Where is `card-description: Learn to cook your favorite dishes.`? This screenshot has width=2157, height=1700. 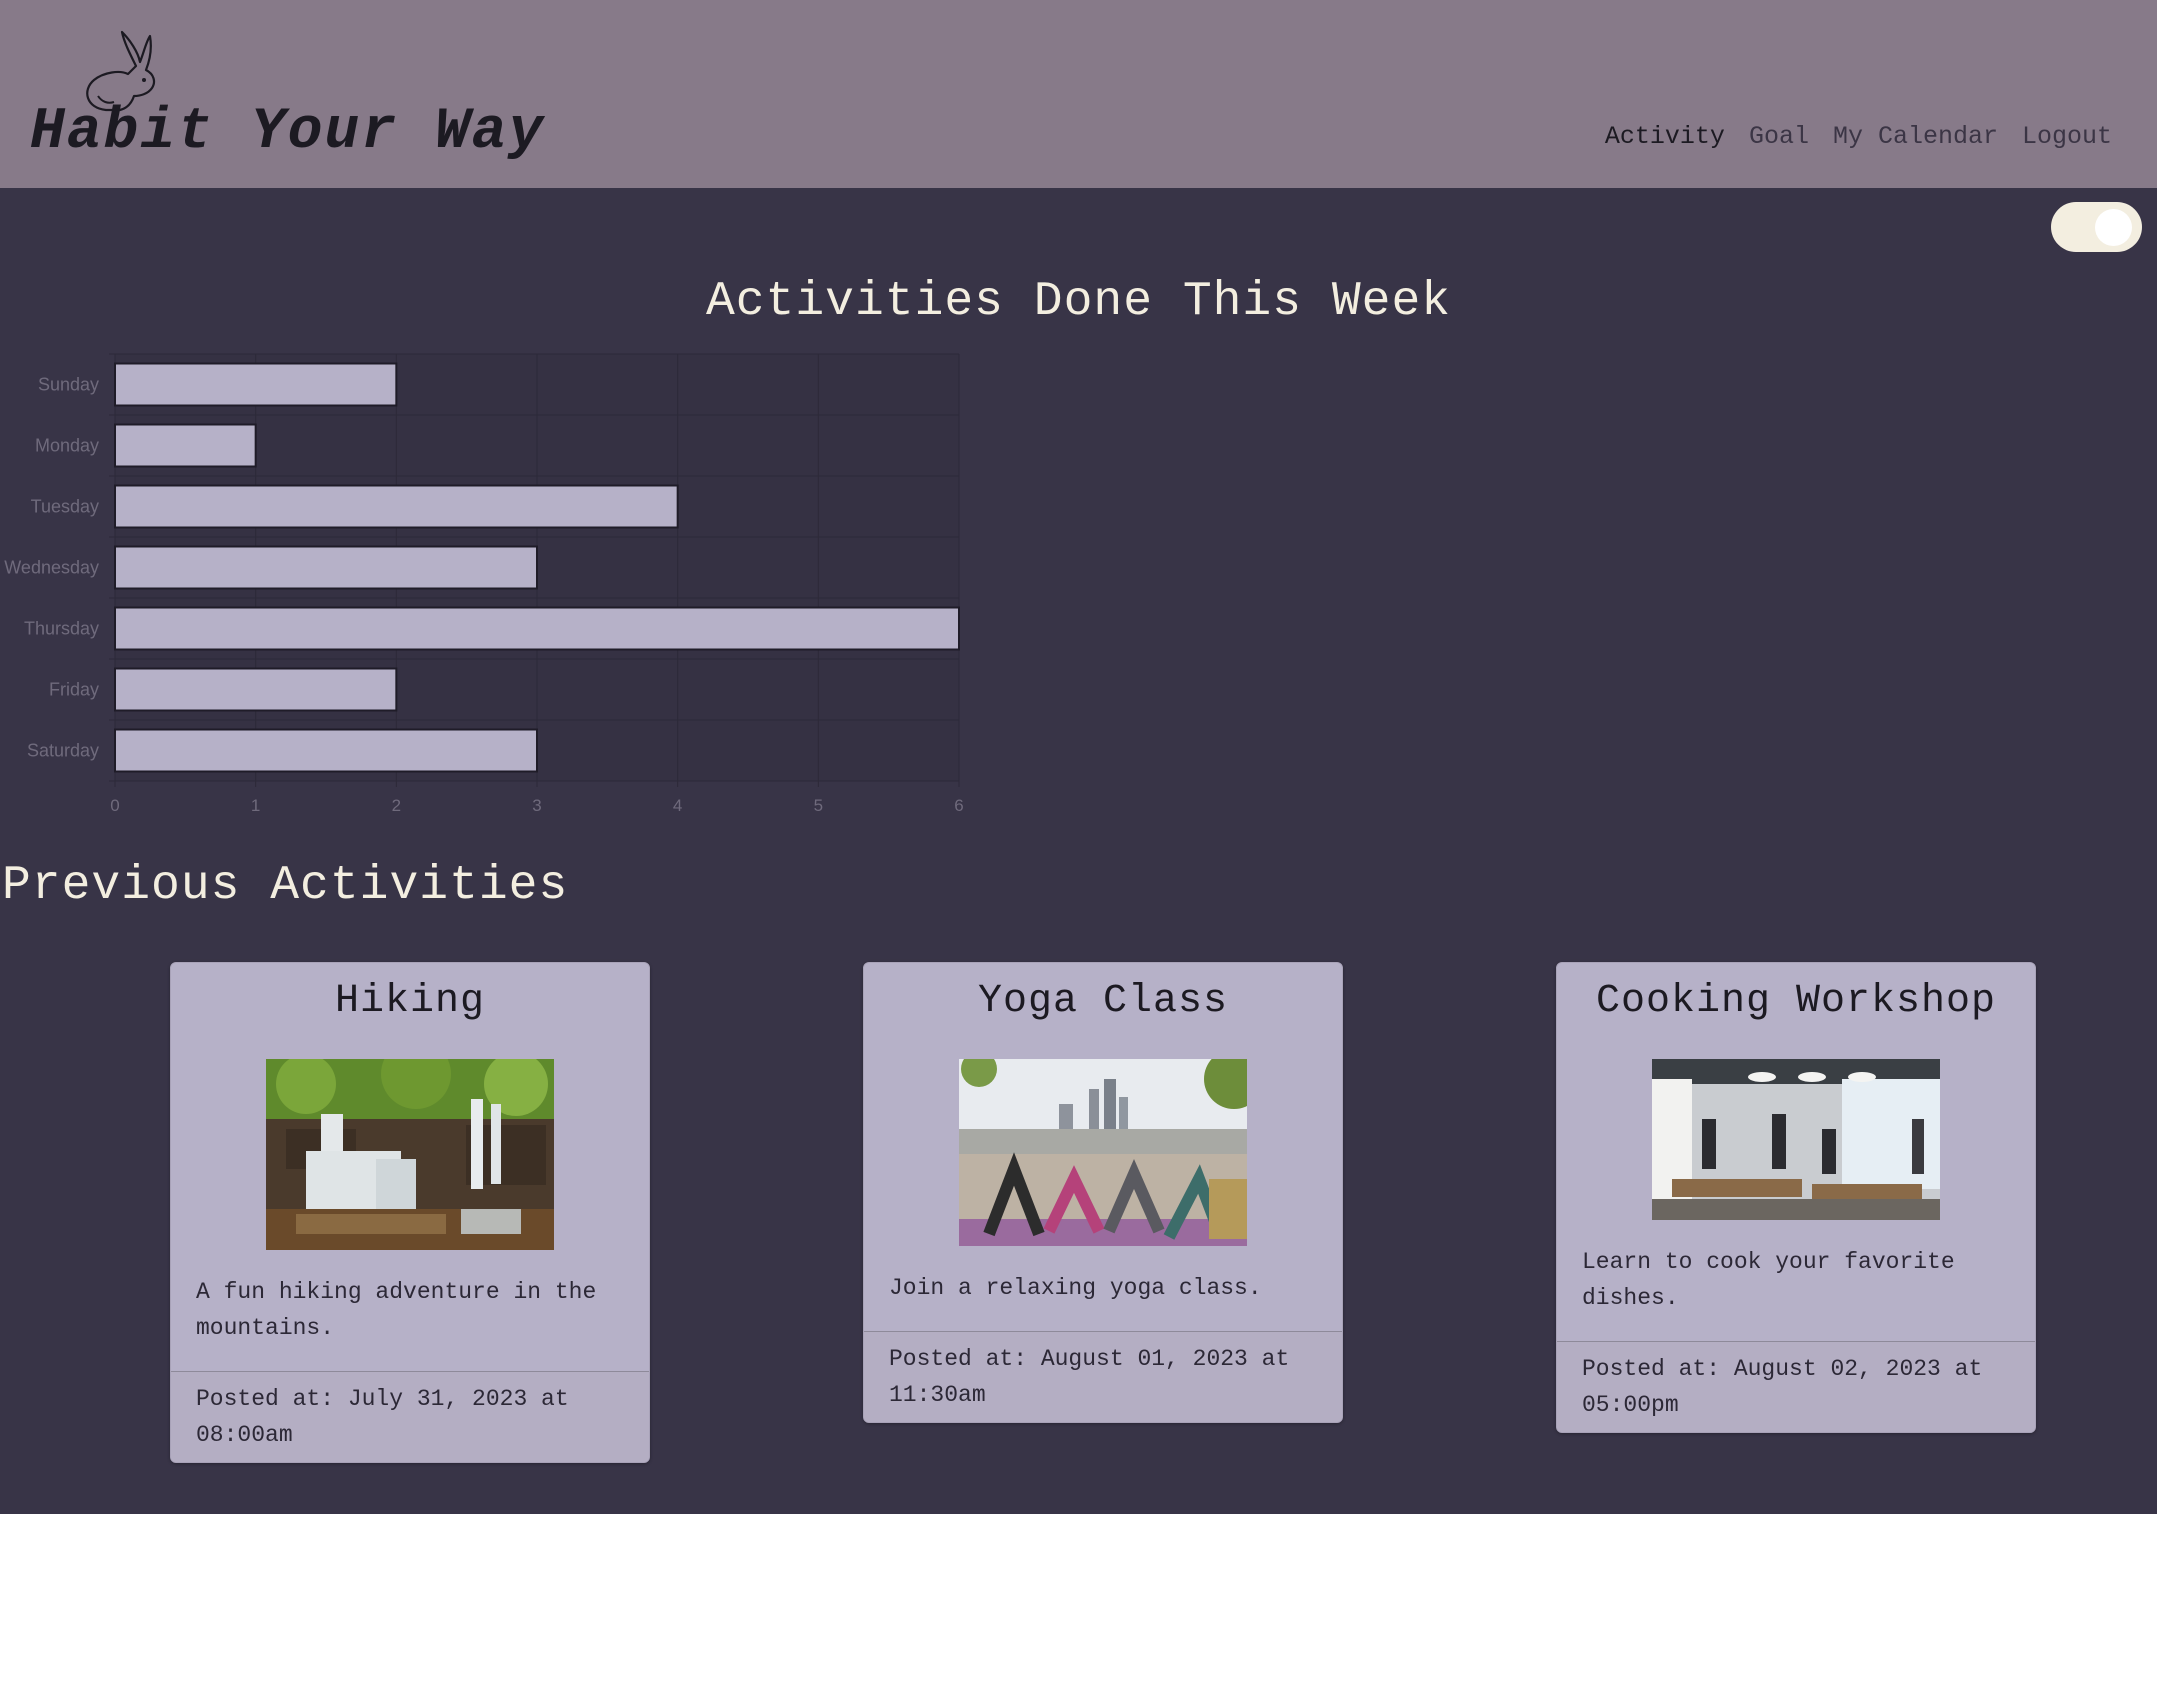
card-description: Learn to cook your favorite dishes. is located at coordinates (1768, 1280).